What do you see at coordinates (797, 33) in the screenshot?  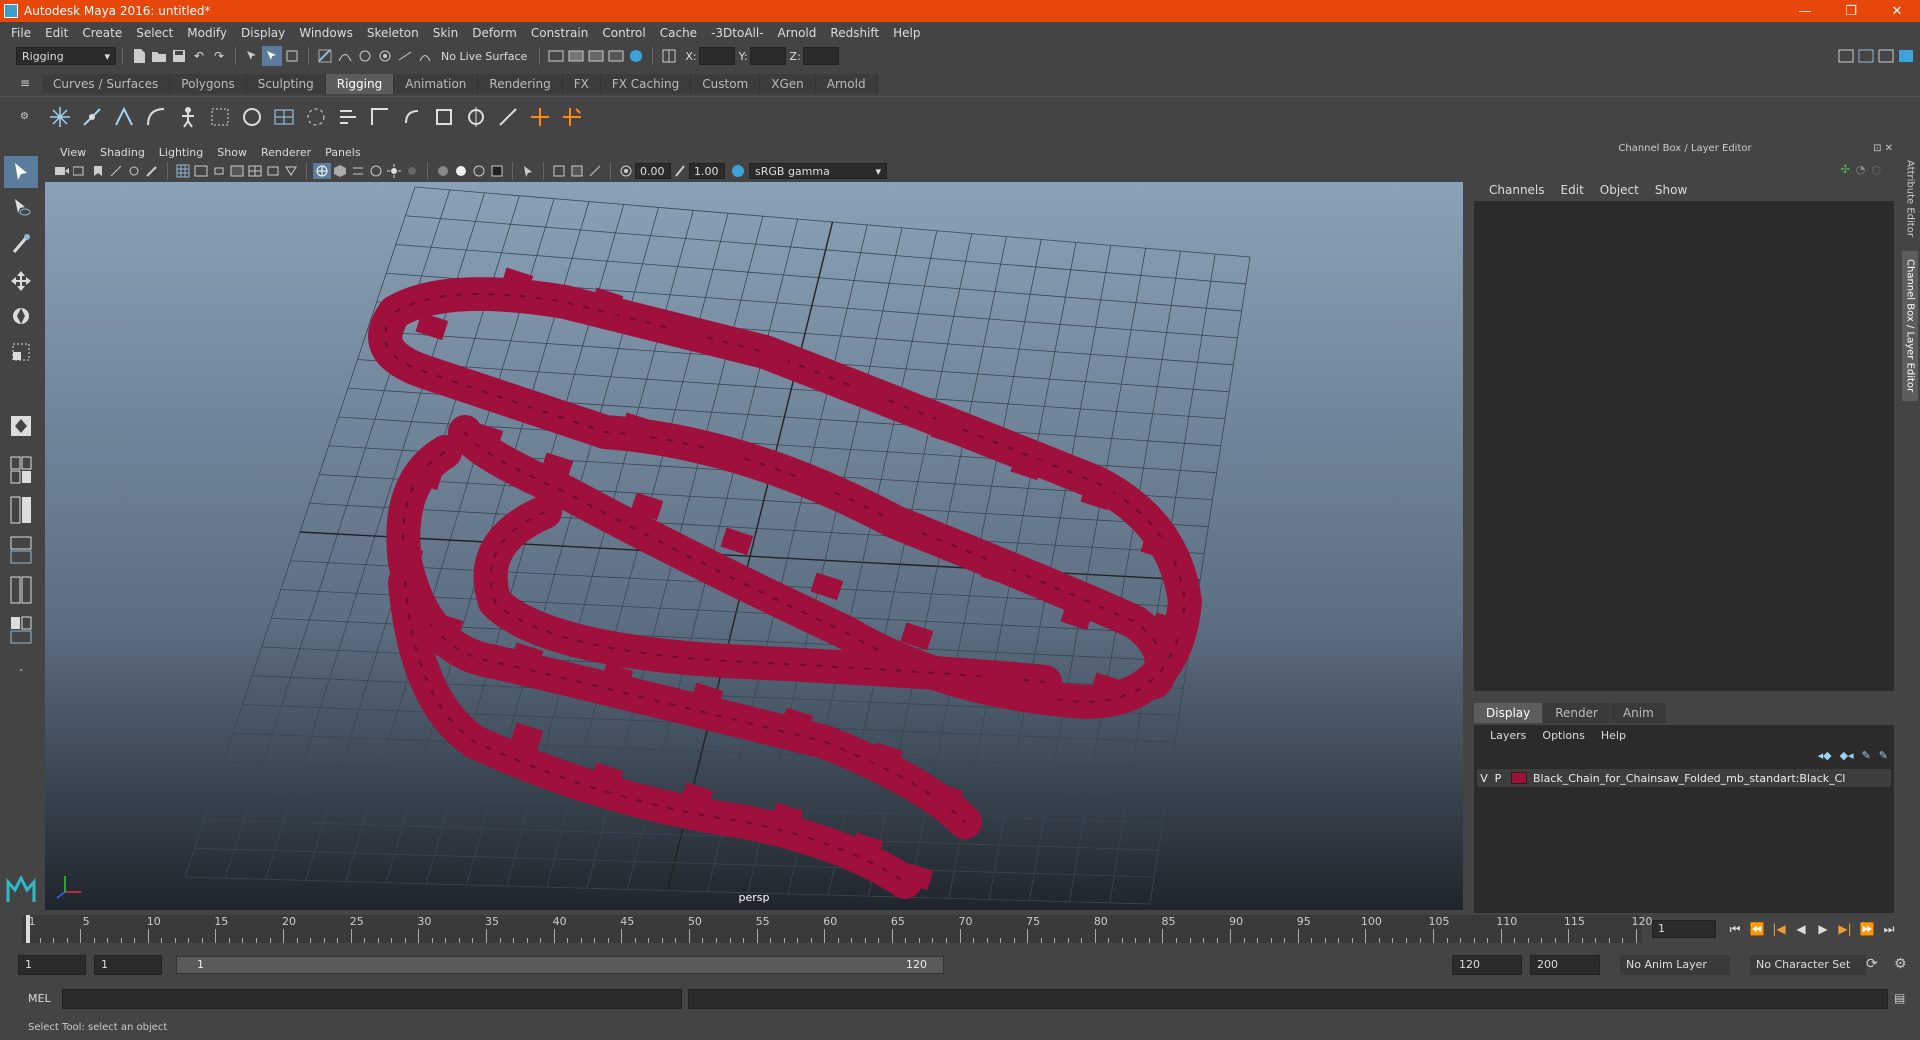 I see `menu-arnold: Arnold` at bounding box center [797, 33].